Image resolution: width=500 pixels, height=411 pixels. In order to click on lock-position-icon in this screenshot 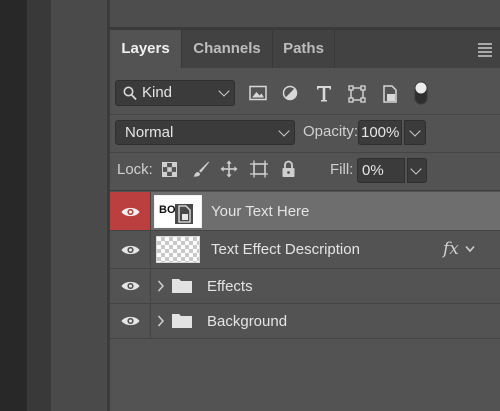, I will do `click(229, 169)`.